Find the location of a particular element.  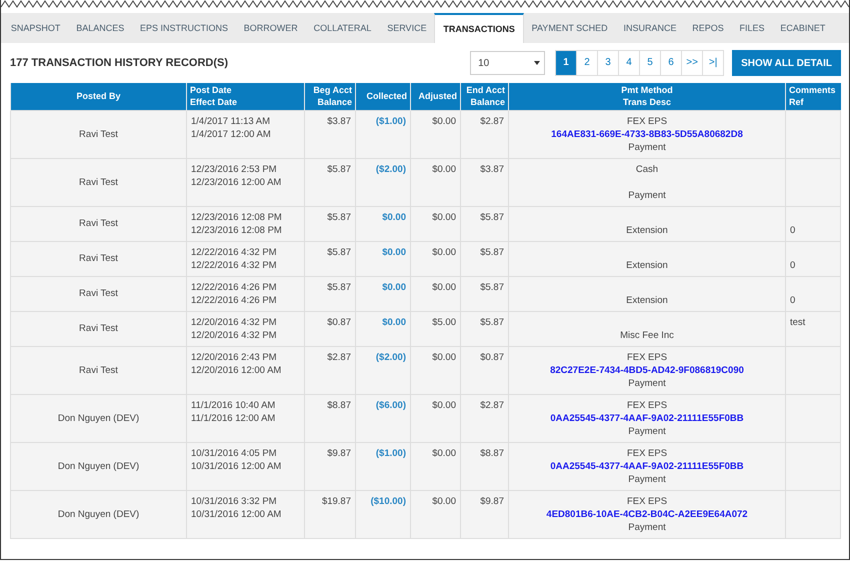

show-all-detail-button: SHOW ALL DETAIL is located at coordinates (786, 63).